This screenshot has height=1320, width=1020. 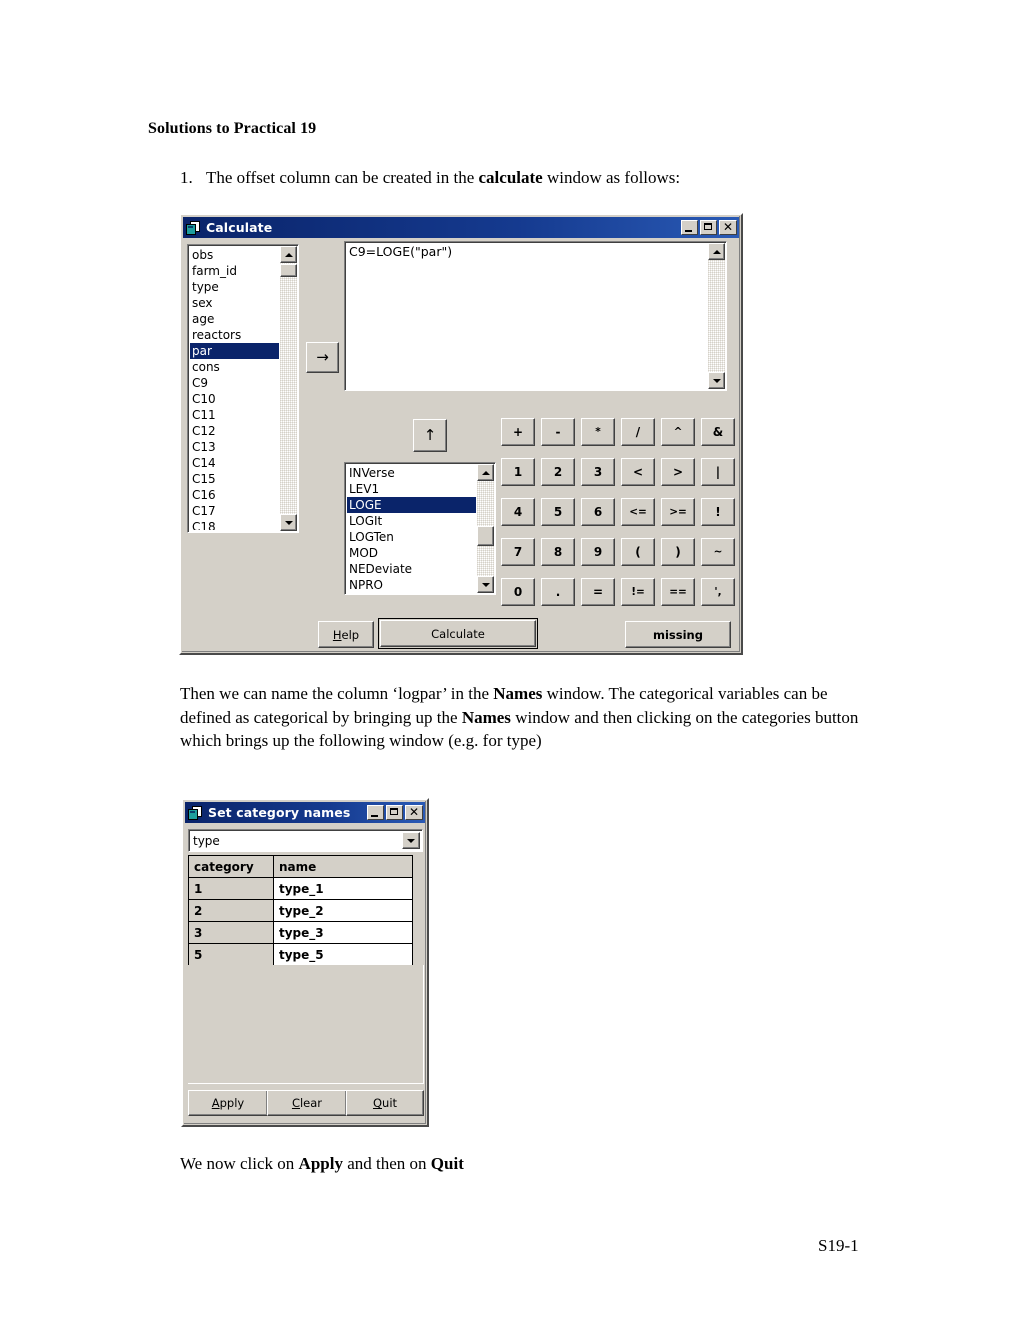 What do you see at coordinates (305, 840) in the screenshot?
I see `variable-combobox: type` at bounding box center [305, 840].